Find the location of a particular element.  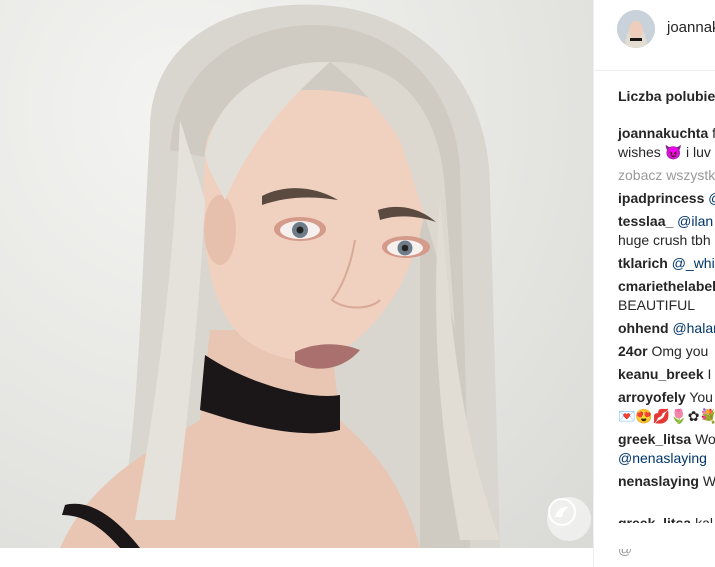

comment: nenaslaying W is located at coordinates (666, 481).